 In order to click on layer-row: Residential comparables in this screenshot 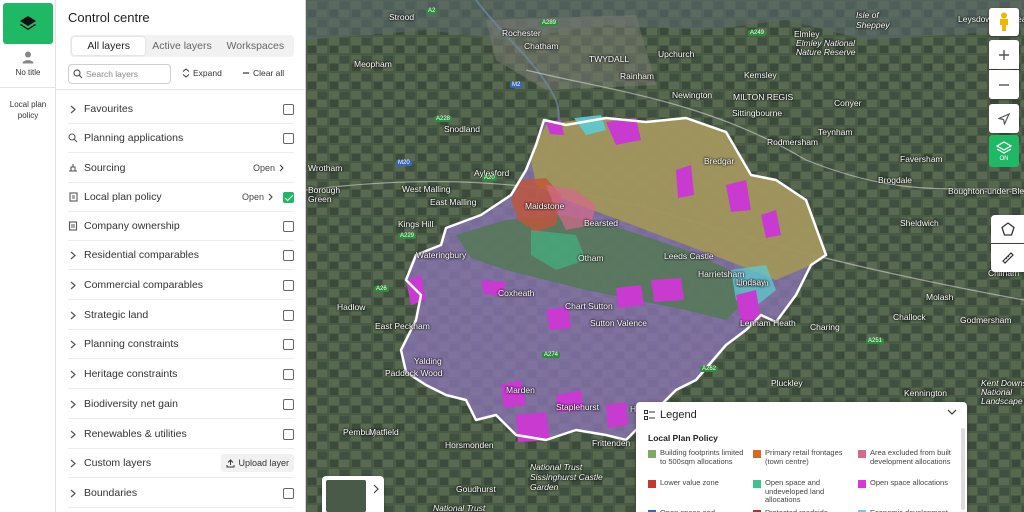, I will do `click(181, 255)`.